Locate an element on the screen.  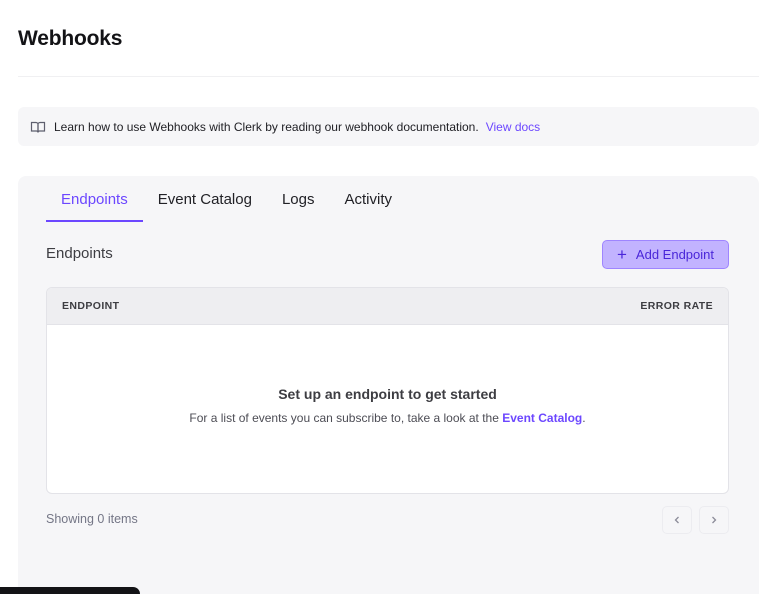
table-header: ENDPOINT ERROR RATE is located at coordinates (387, 306).